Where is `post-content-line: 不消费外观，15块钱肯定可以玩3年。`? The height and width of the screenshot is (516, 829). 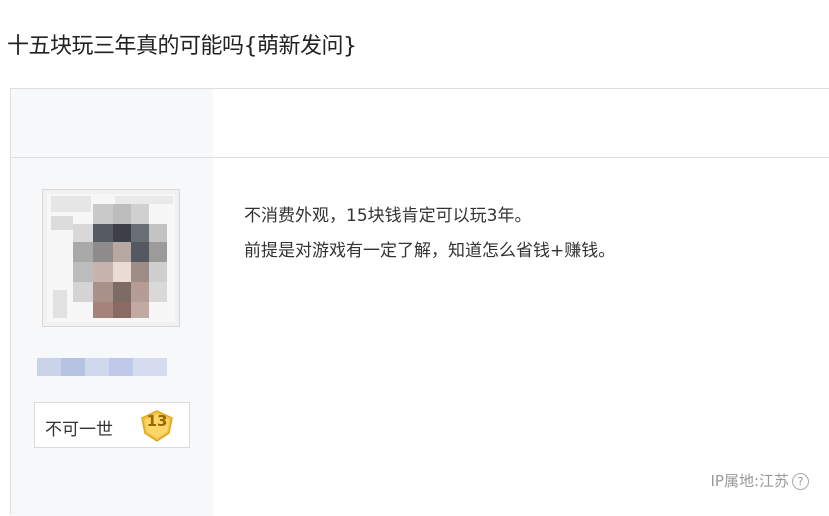
post-content-line: 不消费外观，15块钱肯定可以玩3年。 is located at coordinates (388, 216).